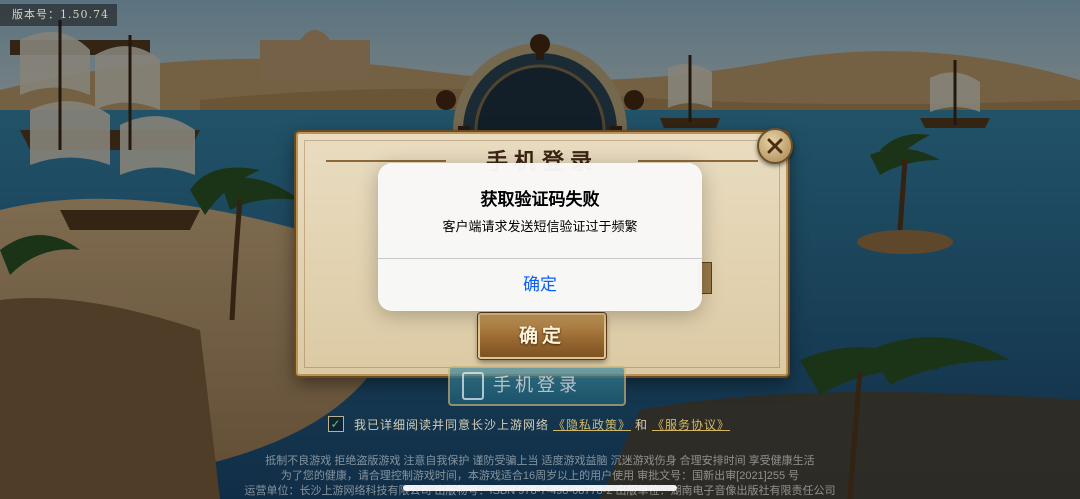 Image resolution: width=1080 pixels, height=499 pixels. What do you see at coordinates (592, 424) in the screenshot?
I see `privacy-policy-link: 《隐私政策》` at bounding box center [592, 424].